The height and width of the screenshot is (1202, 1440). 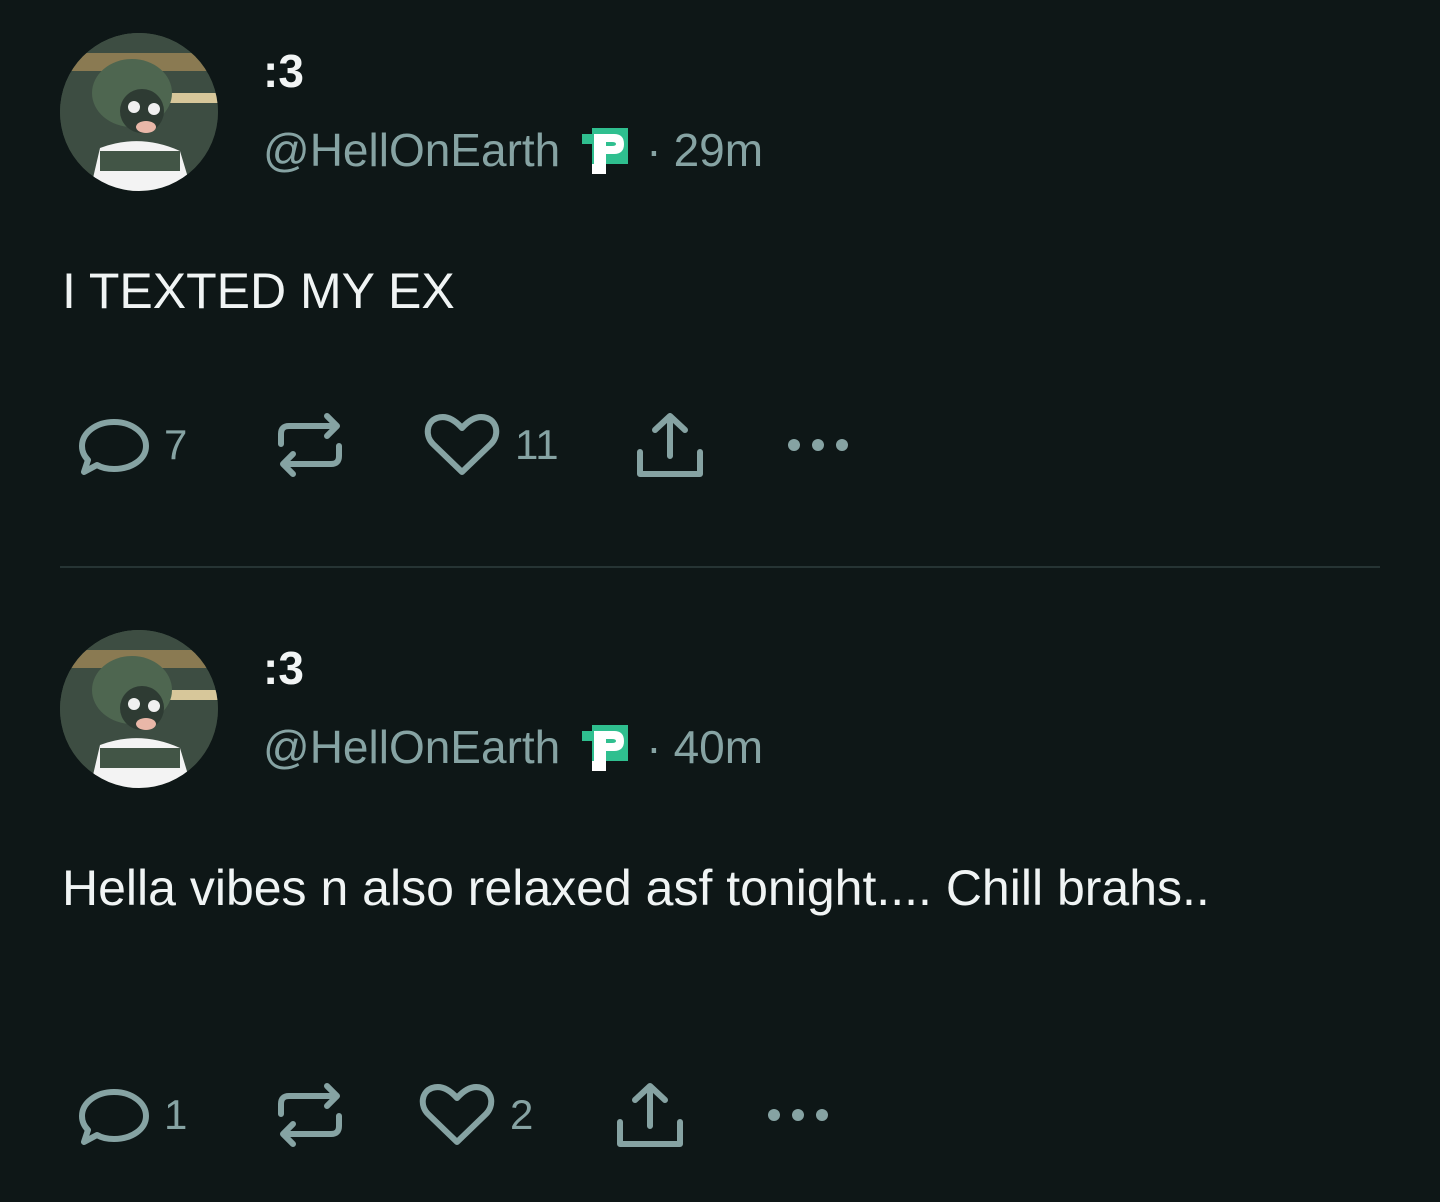 I want to click on reply-count: 1, so click(x=176, y=1114).